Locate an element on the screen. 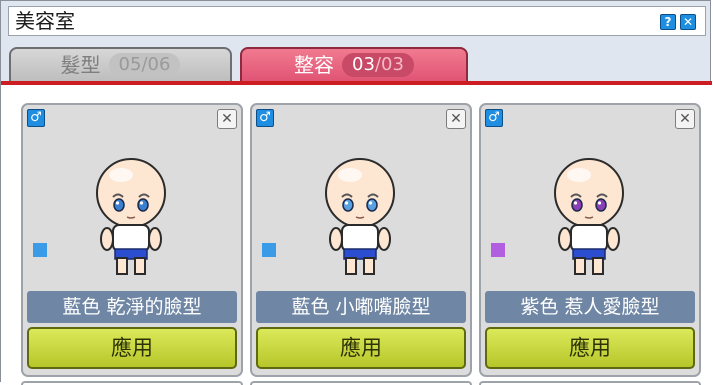 The height and width of the screenshot is (385, 713). tab-face: 整容 03/03 is located at coordinates (354, 65).